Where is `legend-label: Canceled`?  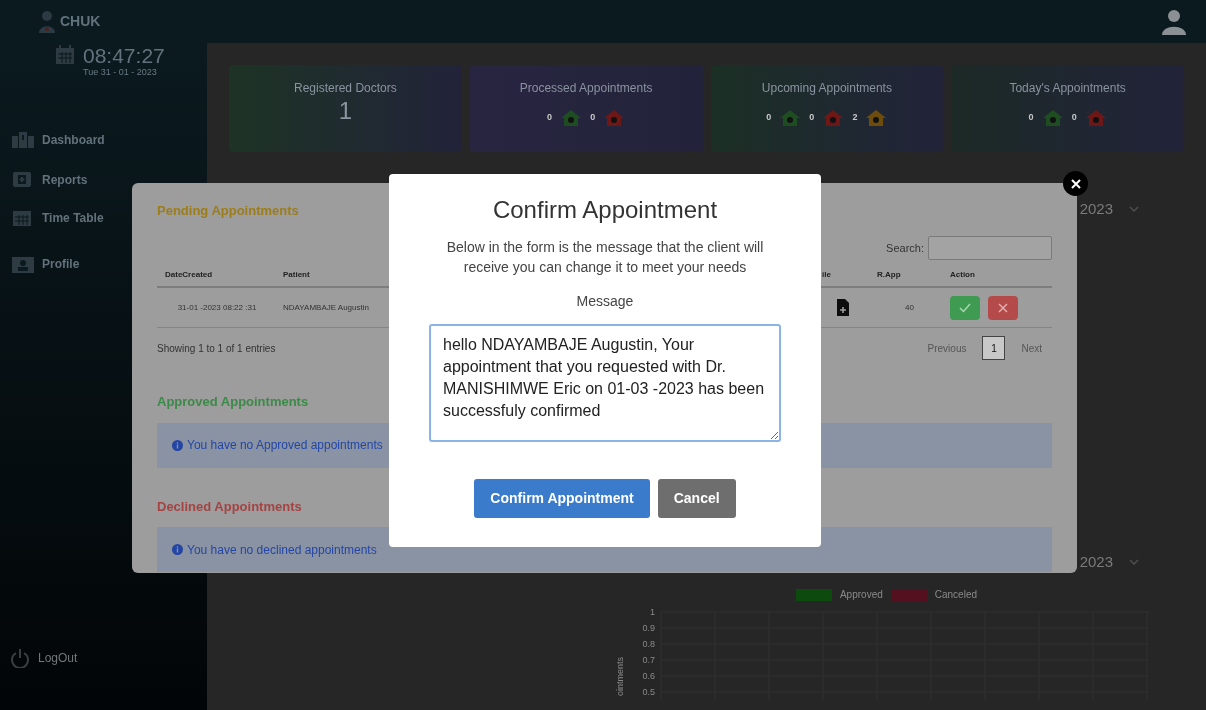
legend-label: Canceled is located at coordinates (956, 595).